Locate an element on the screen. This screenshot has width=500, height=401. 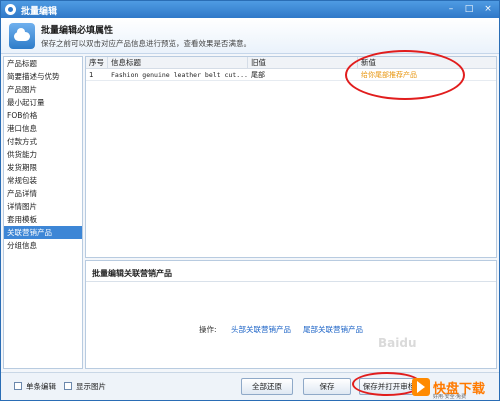
sidebar-item-supply: 供货能力 is located at coordinates (43, 154).